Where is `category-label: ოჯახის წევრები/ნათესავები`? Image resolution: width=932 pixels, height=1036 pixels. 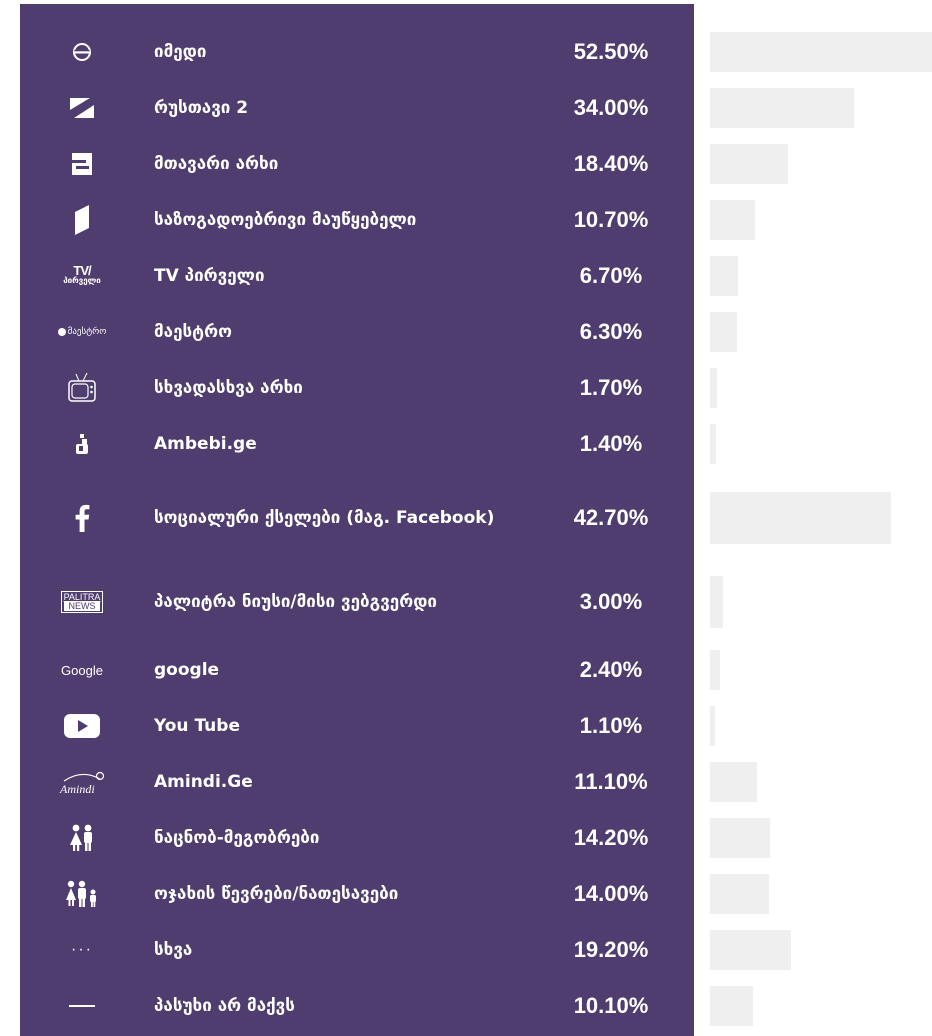
category-label: ოჯახის წევრები/ნათესავები is located at coordinates (276, 894).